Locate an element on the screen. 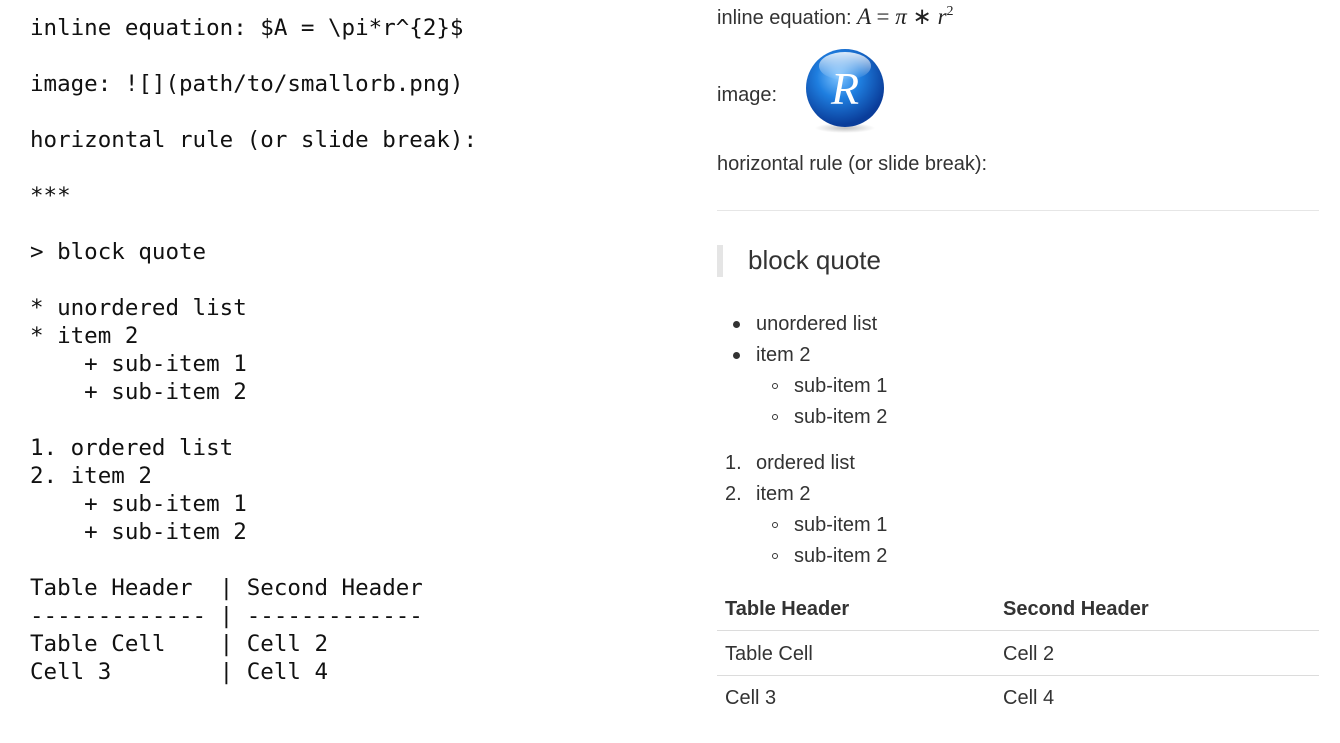  source-line: 2. item 2 is located at coordinates (91, 476).